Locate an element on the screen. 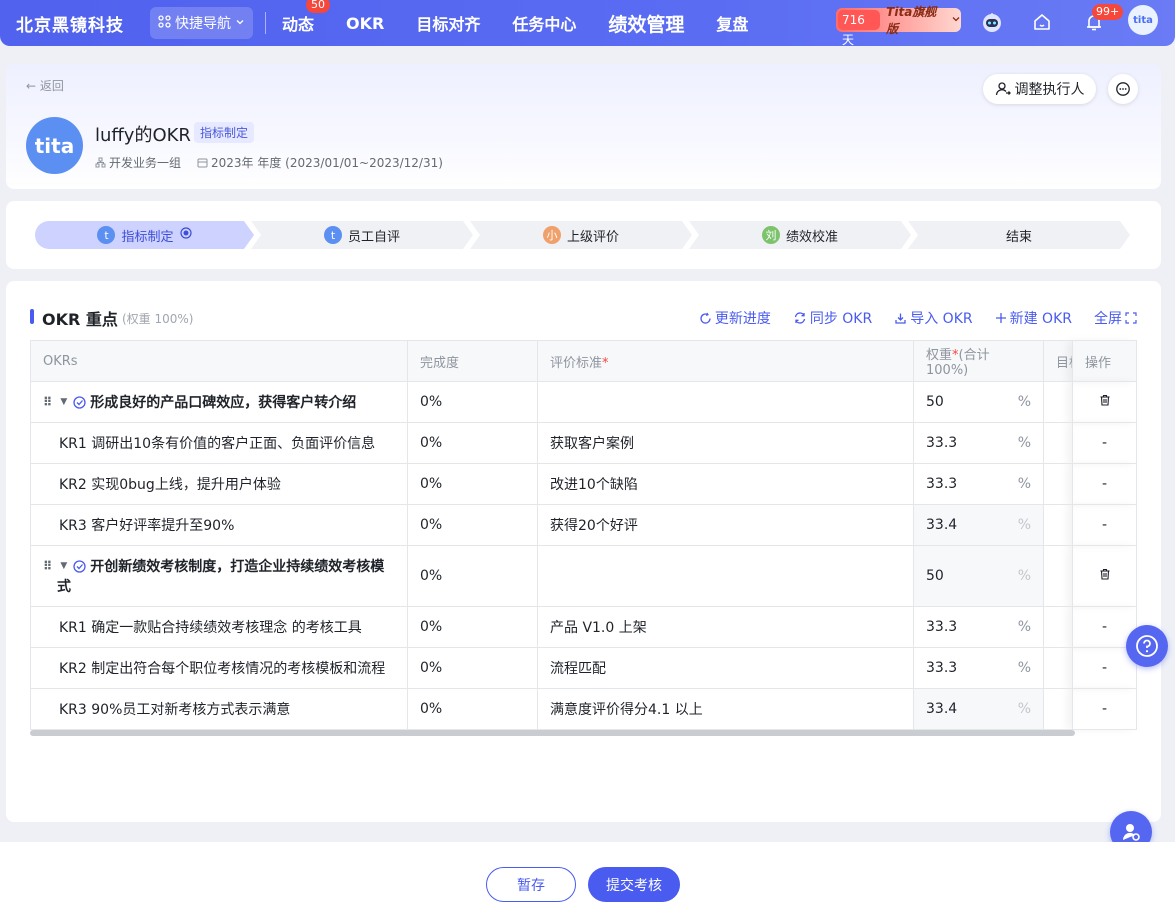 This screenshot has width=1175, height=915. objective-name-wrap: 式 is located at coordinates (64, 587).